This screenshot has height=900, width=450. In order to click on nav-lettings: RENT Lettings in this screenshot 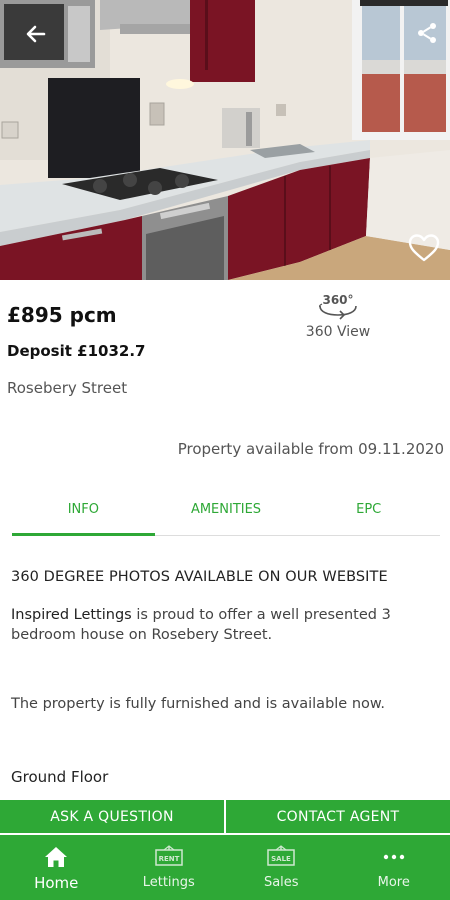, I will do `click(169, 867)`.